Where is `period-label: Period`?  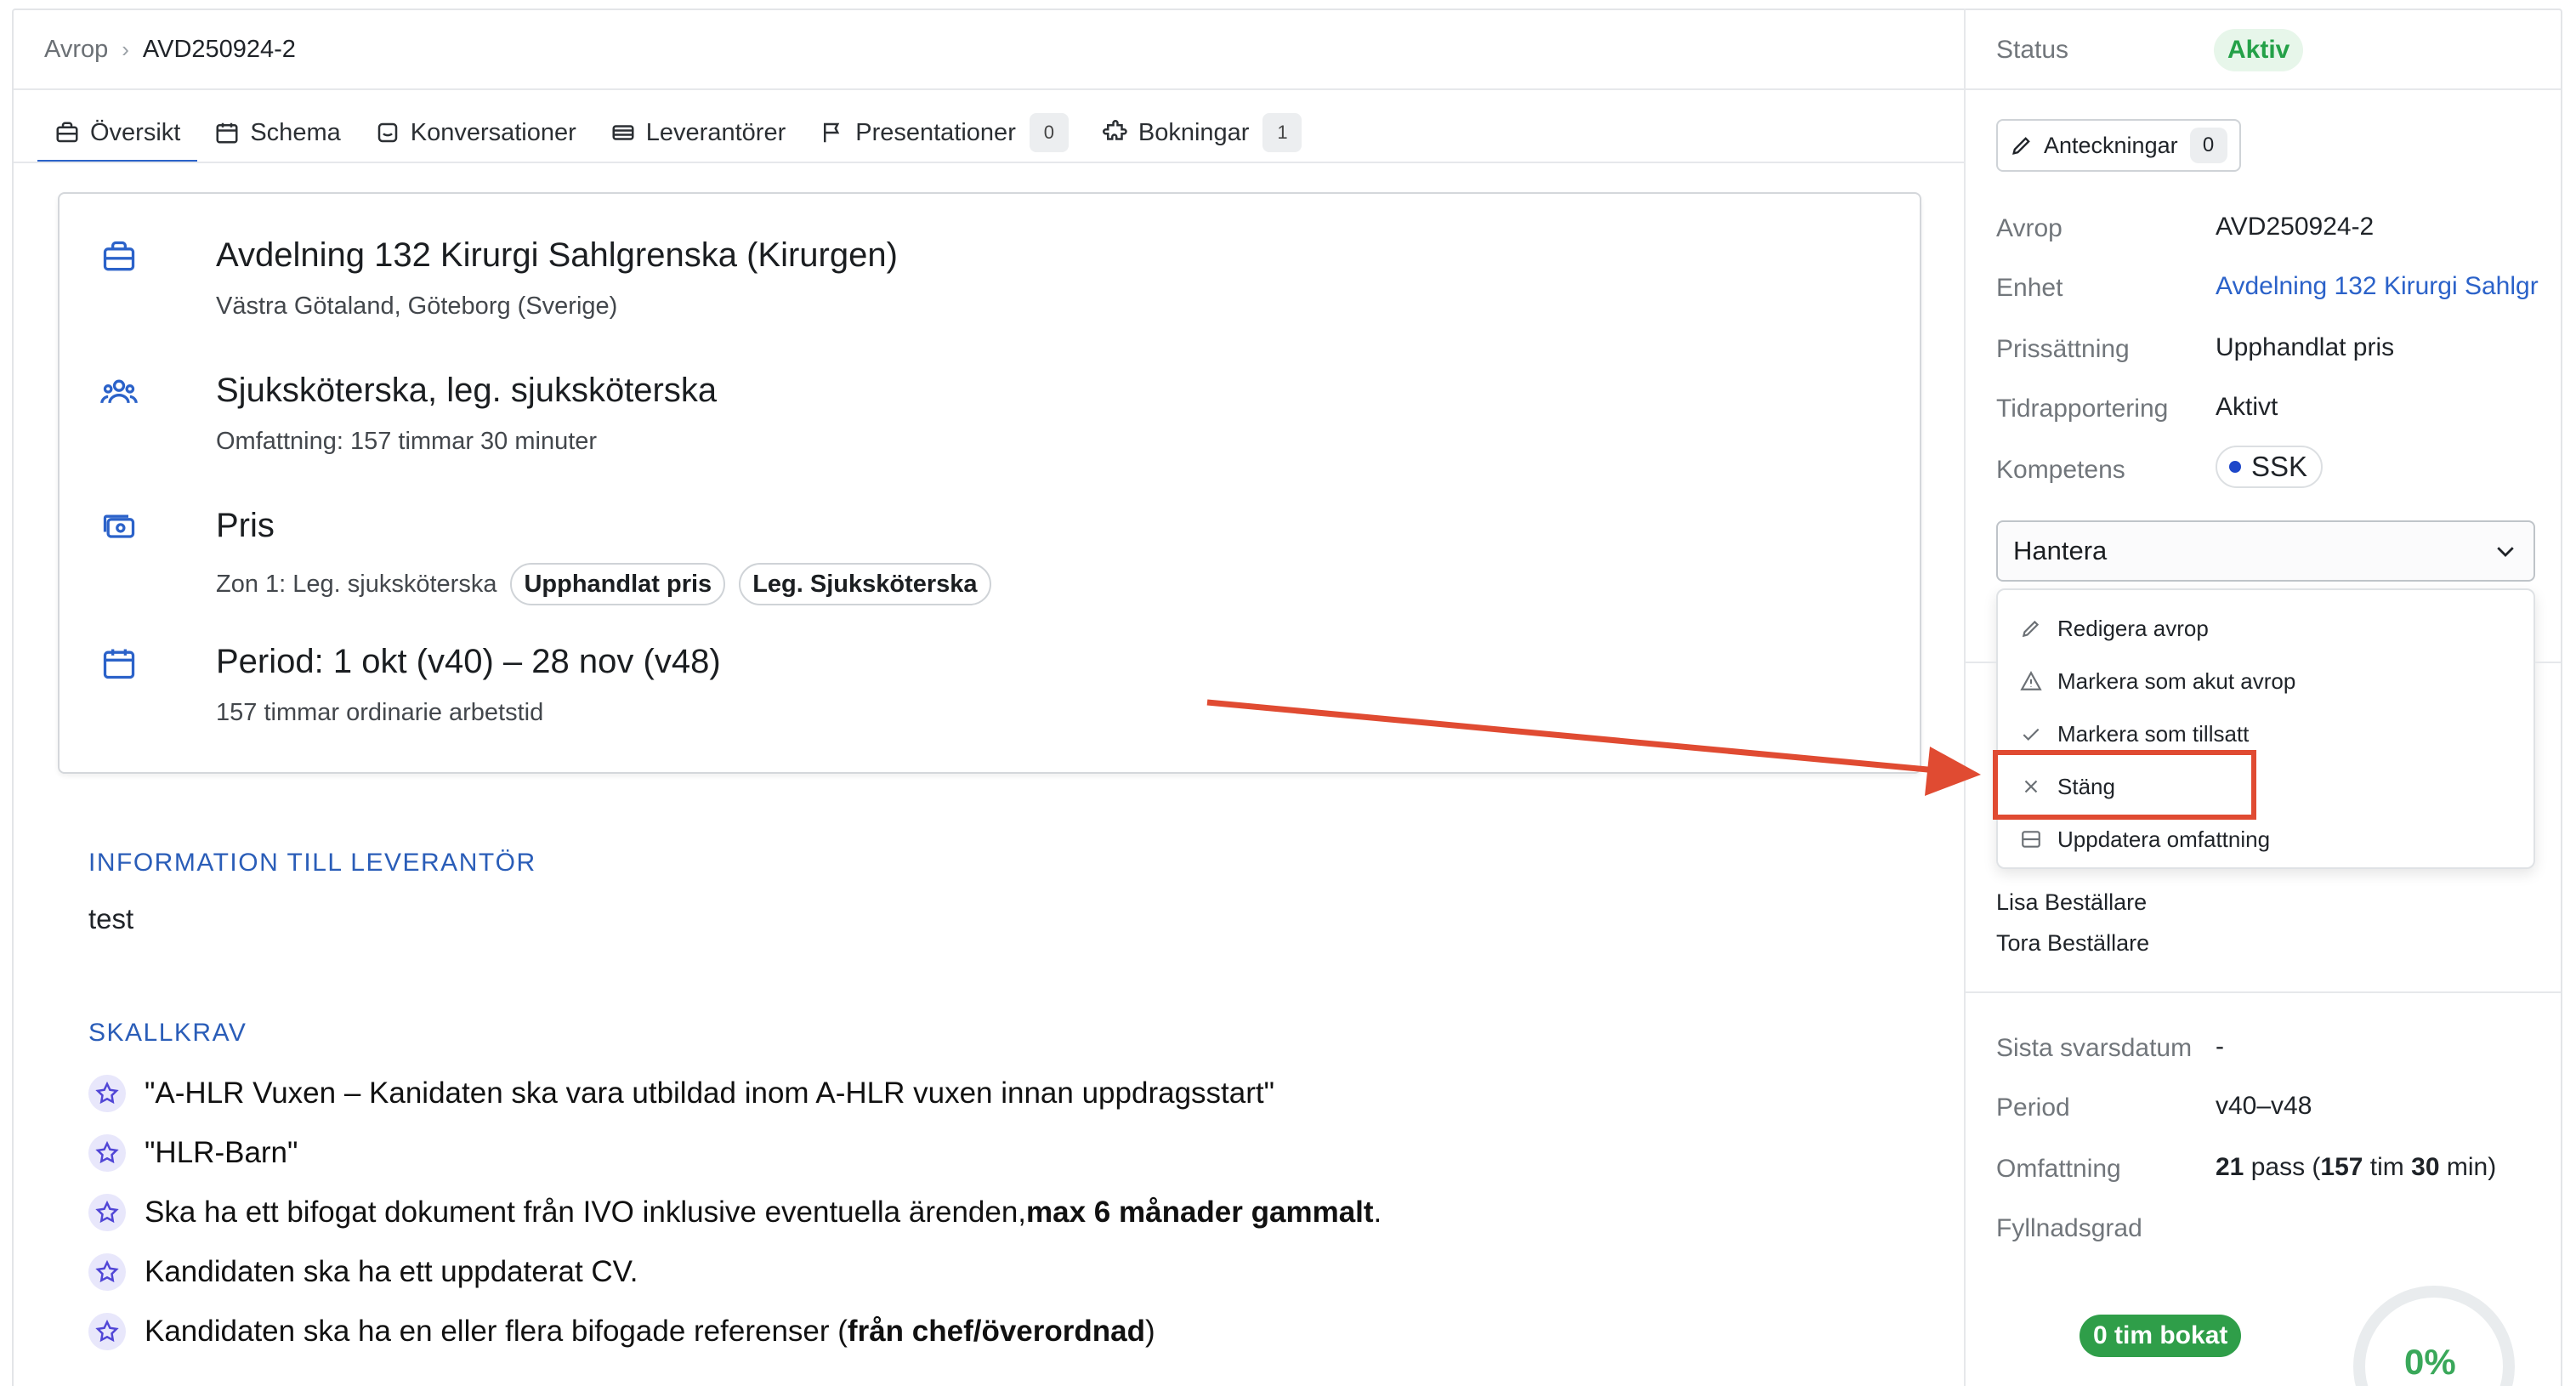
period-label: Period is located at coordinates (2033, 1107).